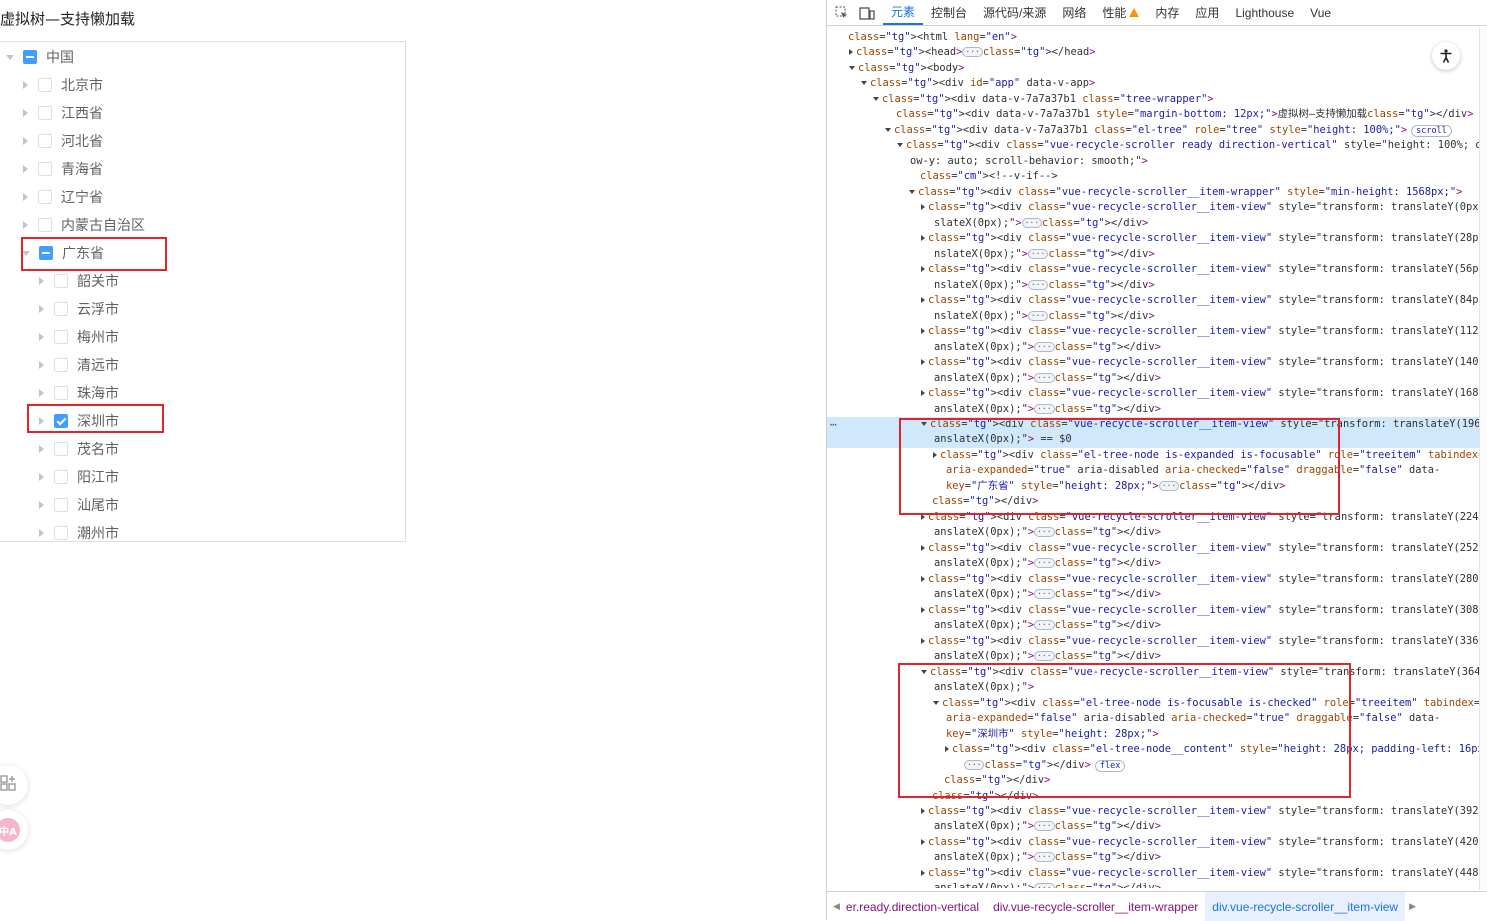 Image resolution: width=1487 pixels, height=921 pixels. Describe the element at coordinates (202, 337) in the screenshot. I see `tree-node: 梅州市` at that location.